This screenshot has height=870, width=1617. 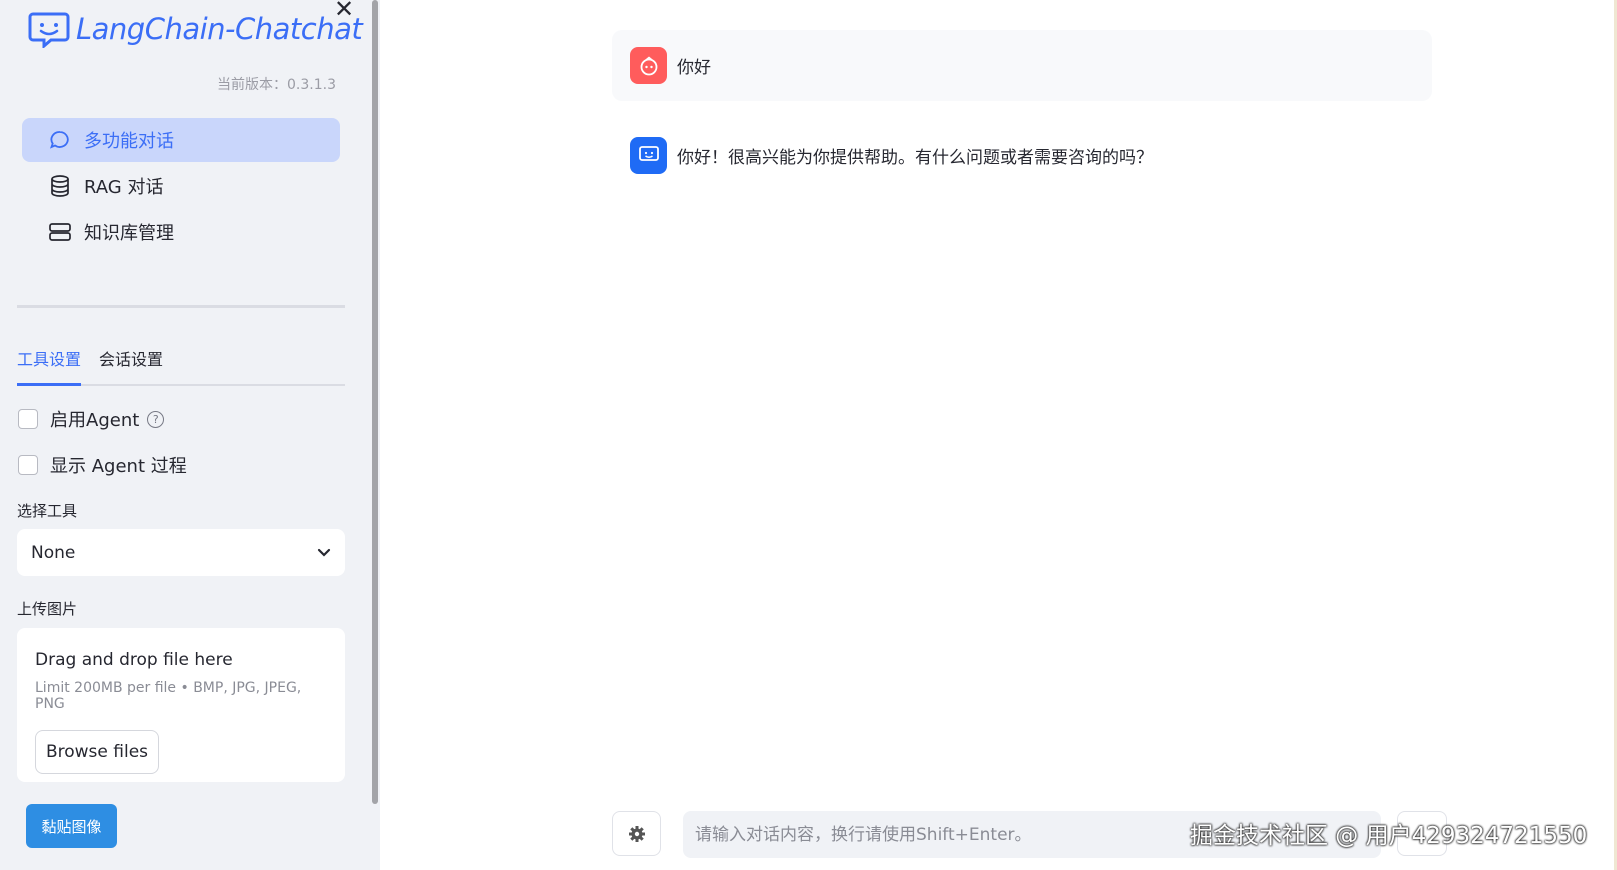 I want to click on settings-tabs: 工具设置 会话设置, so click(x=181, y=366).